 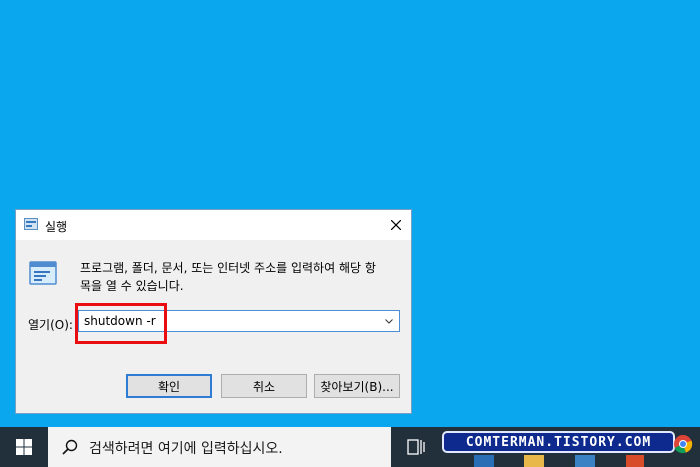 What do you see at coordinates (56, 227) in the screenshot?
I see `dialog-title: 실행` at bounding box center [56, 227].